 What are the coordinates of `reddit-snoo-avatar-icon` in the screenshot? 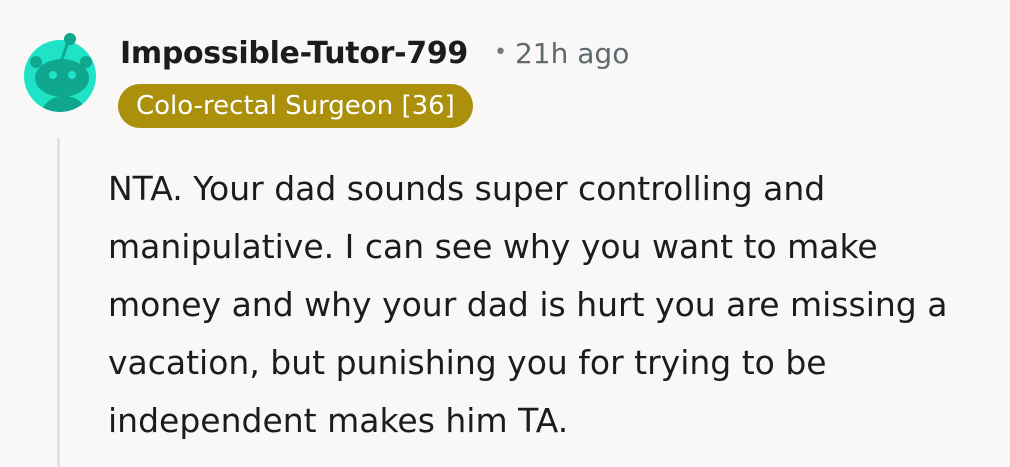 It's located at (60, 72).